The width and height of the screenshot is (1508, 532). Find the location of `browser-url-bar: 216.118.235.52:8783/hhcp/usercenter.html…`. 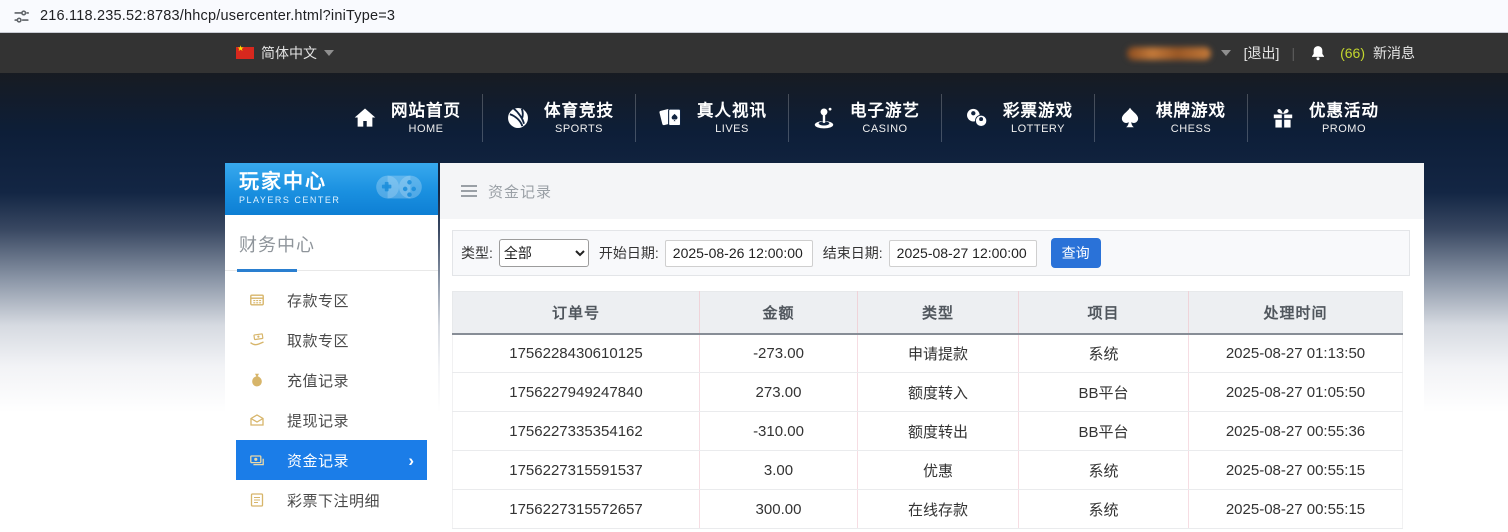

browser-url-bar: 216.118.235.52:8783/hhcp/usercenter.html… is located at coordinates (754, 16).